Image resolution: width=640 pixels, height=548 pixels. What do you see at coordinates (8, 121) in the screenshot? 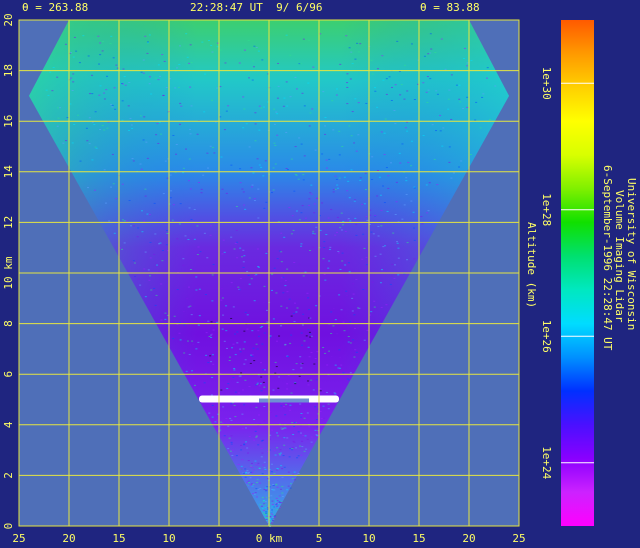
I see `y-tick-label: 16` at bounding box center [8, 121].